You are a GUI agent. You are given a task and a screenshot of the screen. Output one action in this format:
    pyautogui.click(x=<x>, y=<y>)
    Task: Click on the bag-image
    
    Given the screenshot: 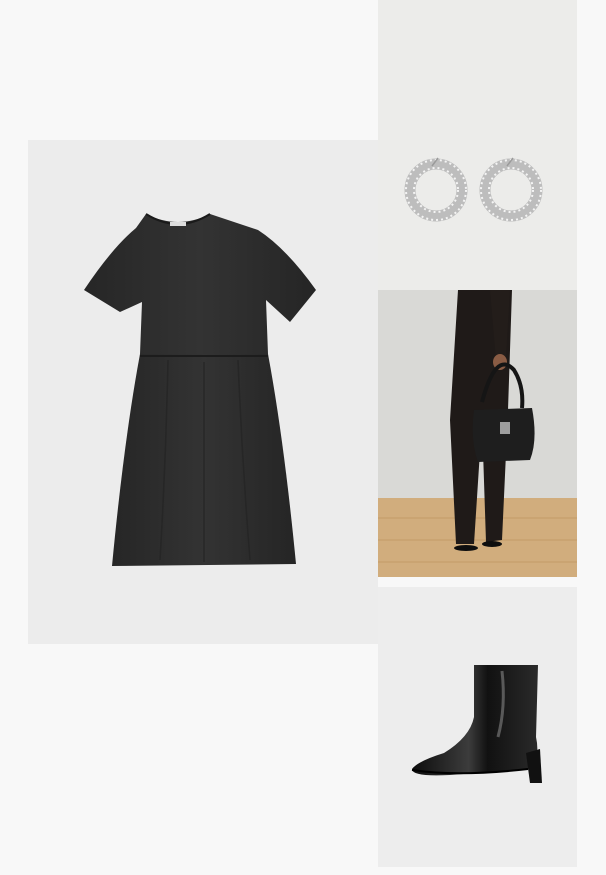 What is the action you would take?
    pyautogui.click(x=477, y=433)
    